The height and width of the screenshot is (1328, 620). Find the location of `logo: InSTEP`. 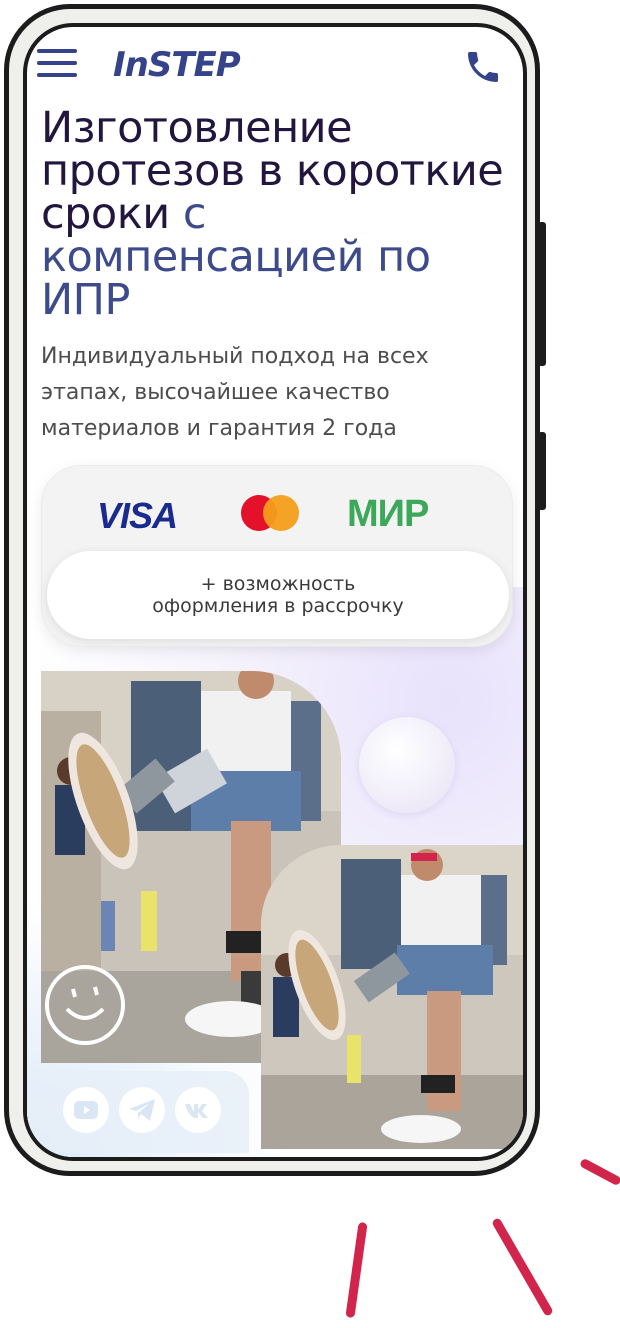

logo: InSTEP is located at coordinates (177, 65).